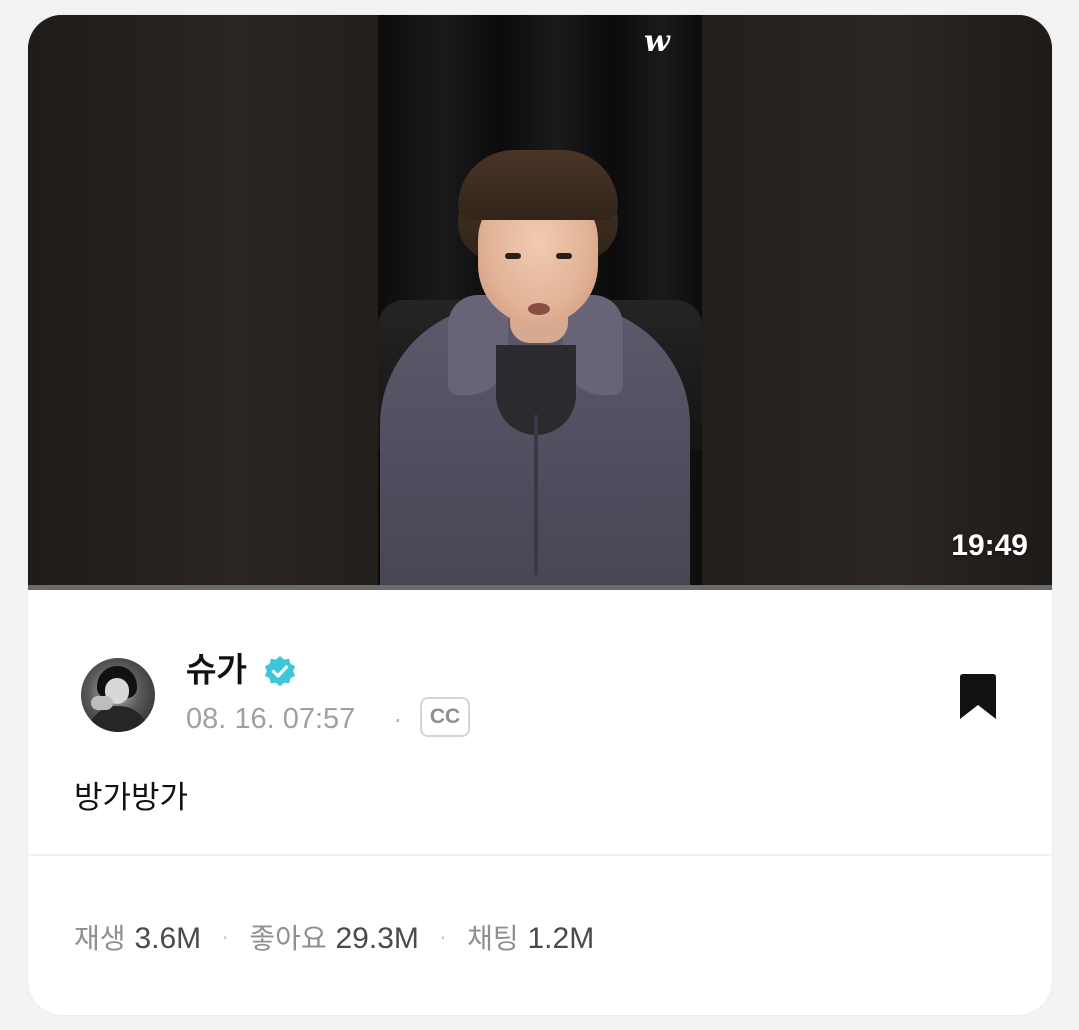 This screenshot has width=1079, height=1030. What do you see at coordinates (131, 798) in the screenshot?
I see `post-text: 방가방가` at bounding box center [131, 798].